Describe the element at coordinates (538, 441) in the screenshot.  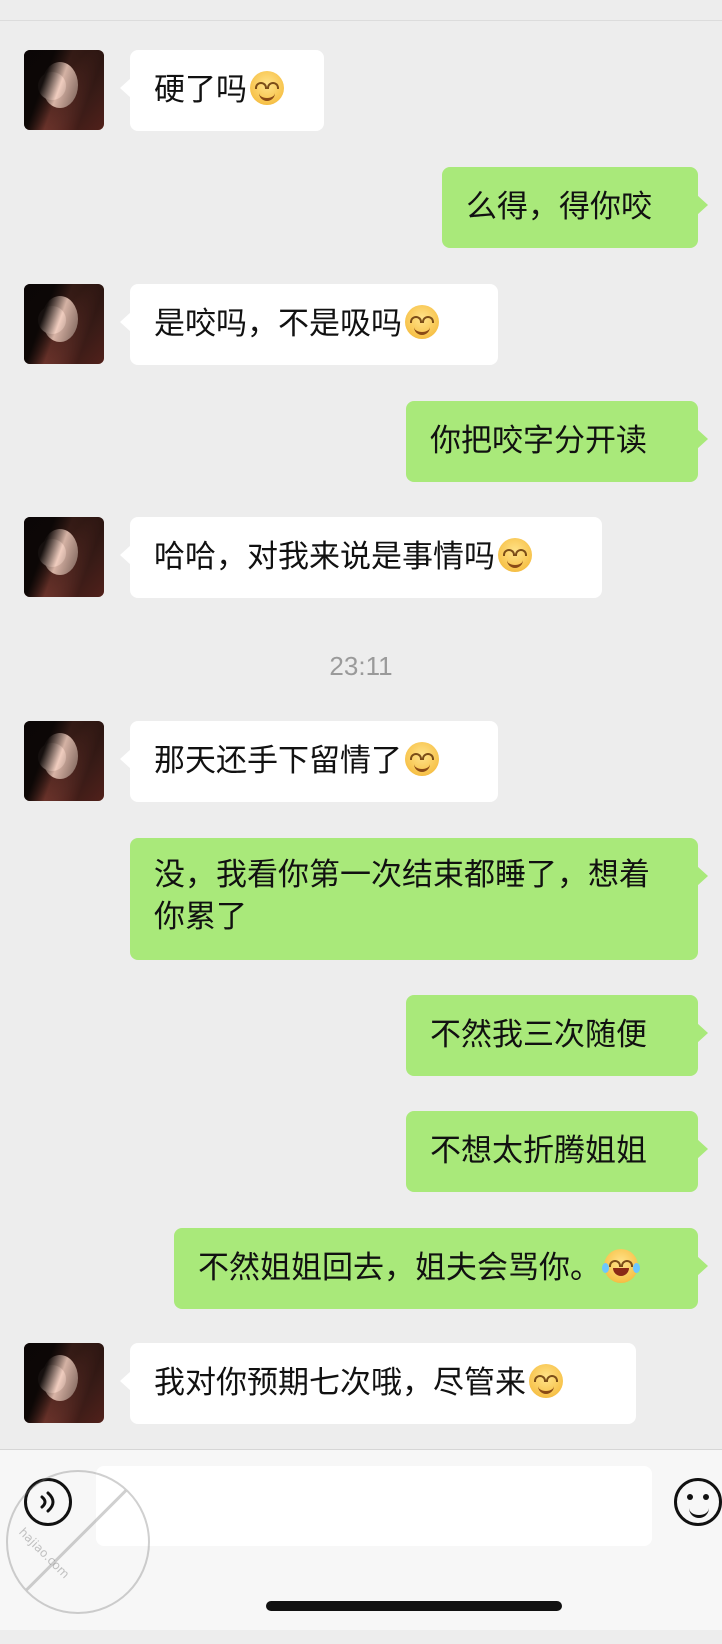
I see `message-text: 你把咬字分开读` at that location.